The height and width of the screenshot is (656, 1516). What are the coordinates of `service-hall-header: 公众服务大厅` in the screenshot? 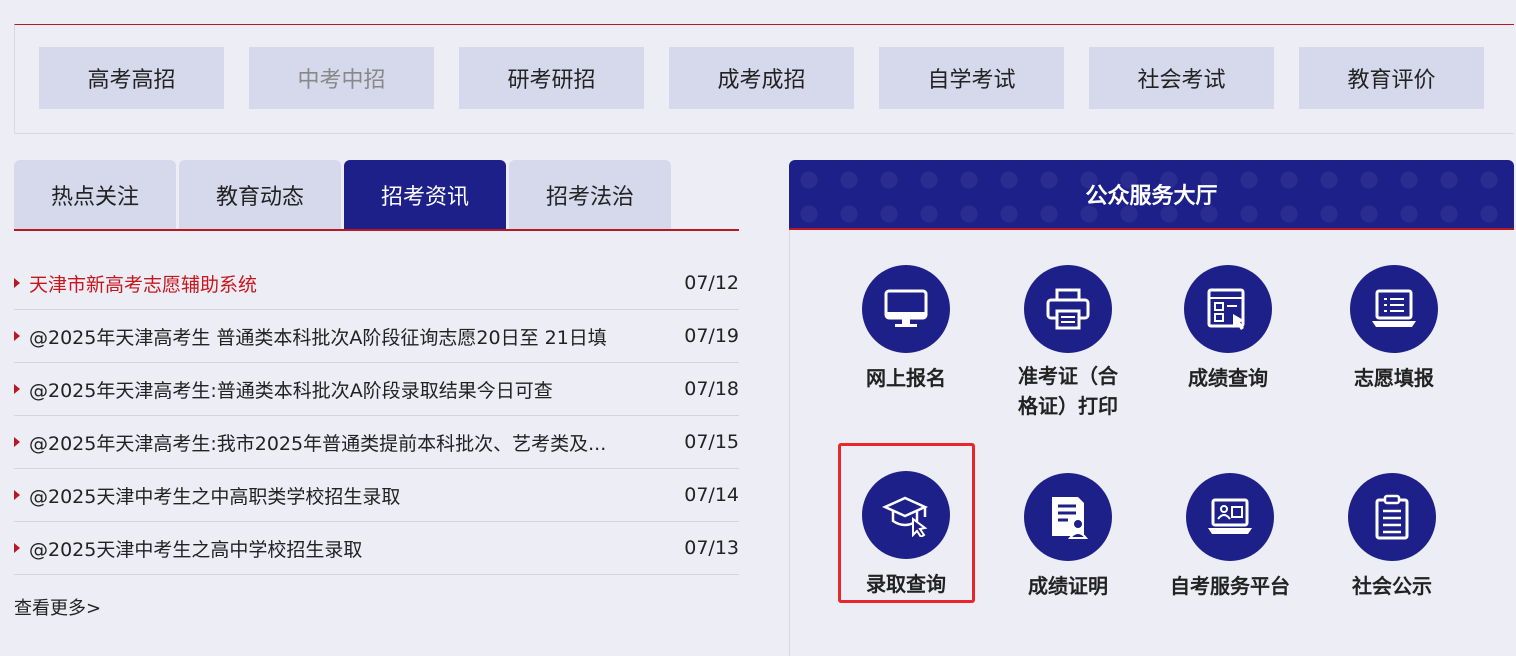 It's located at (1151, 194).